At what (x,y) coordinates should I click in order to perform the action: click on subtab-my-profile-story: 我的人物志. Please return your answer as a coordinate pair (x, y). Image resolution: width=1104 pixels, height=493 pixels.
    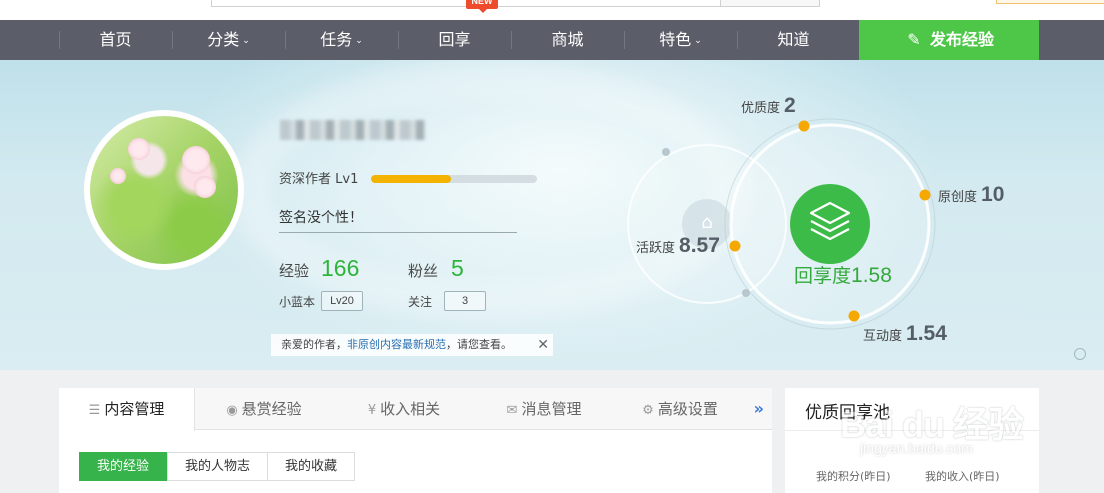
    Looking at the image, I should click on (217, 466).